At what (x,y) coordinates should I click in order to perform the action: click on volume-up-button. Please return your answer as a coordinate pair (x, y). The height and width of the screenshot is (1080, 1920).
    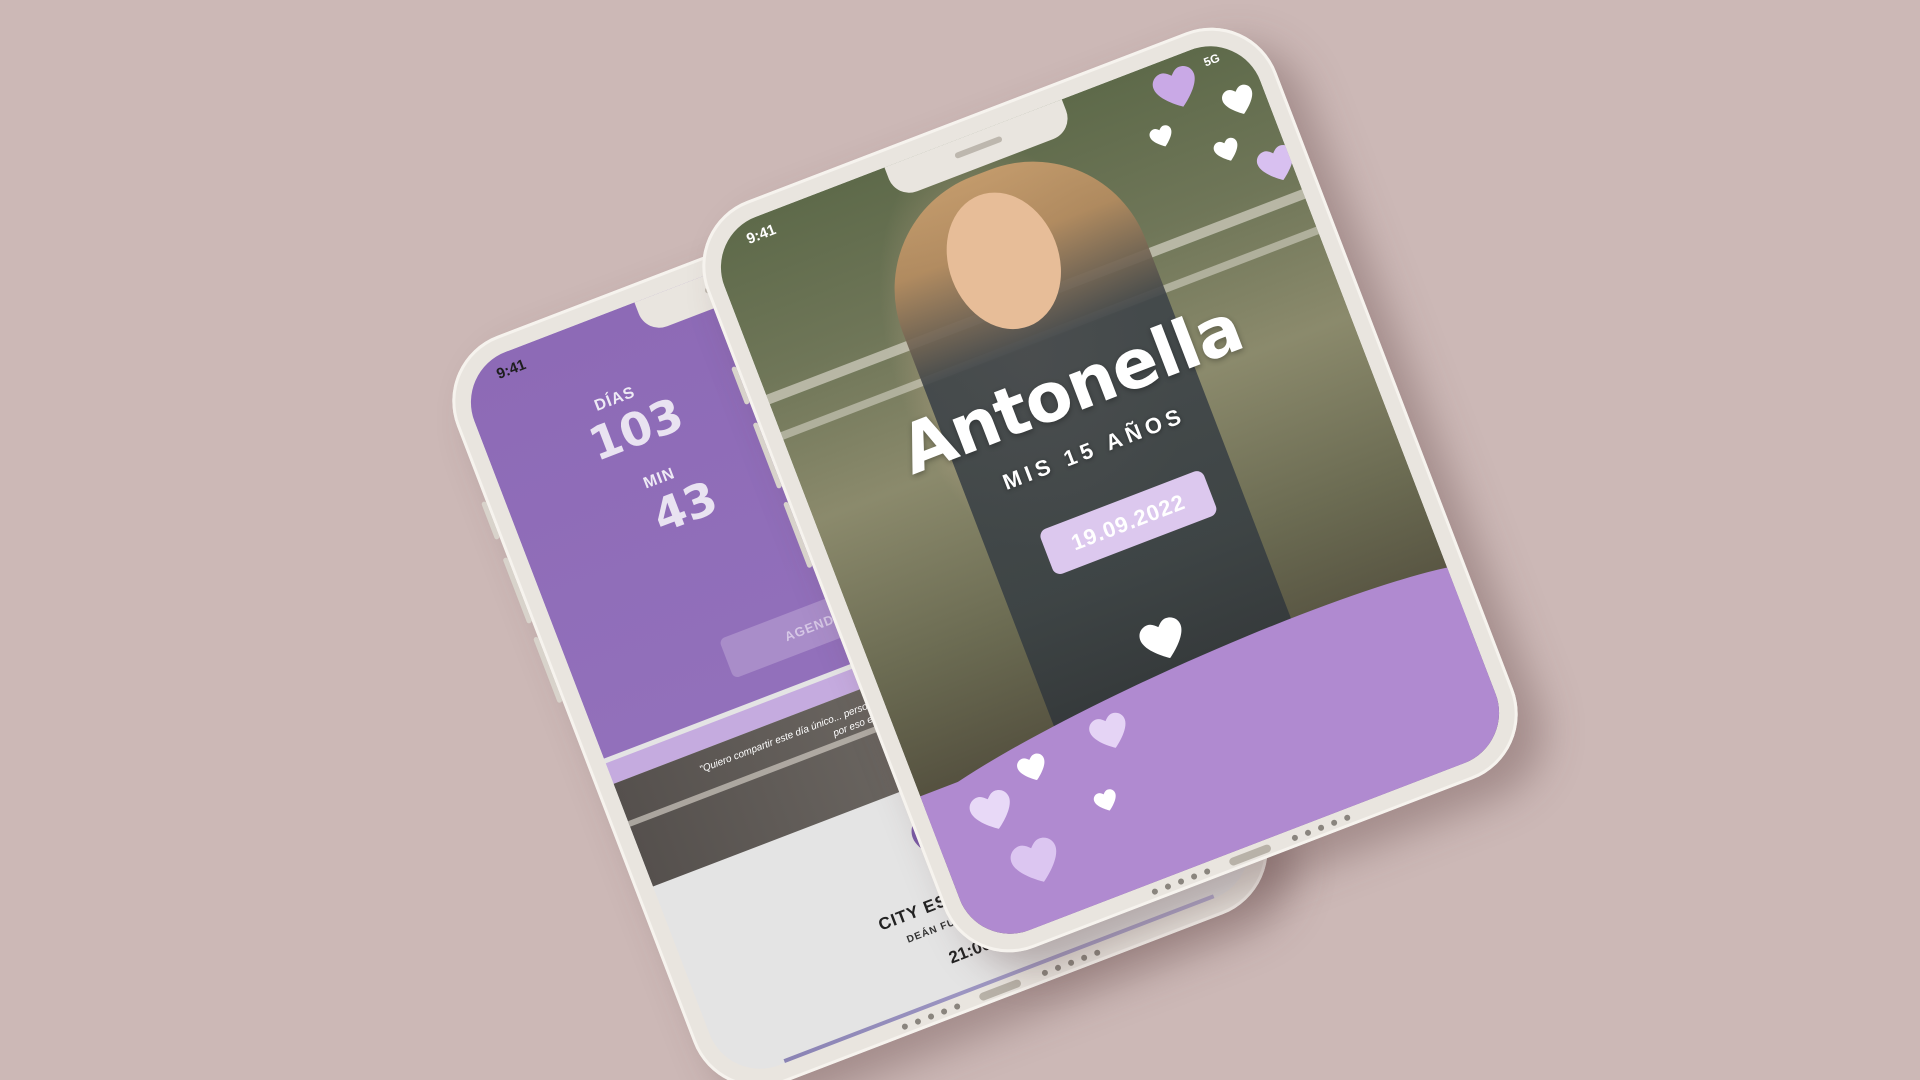
    Looking at the image, I should click on (517, 590).